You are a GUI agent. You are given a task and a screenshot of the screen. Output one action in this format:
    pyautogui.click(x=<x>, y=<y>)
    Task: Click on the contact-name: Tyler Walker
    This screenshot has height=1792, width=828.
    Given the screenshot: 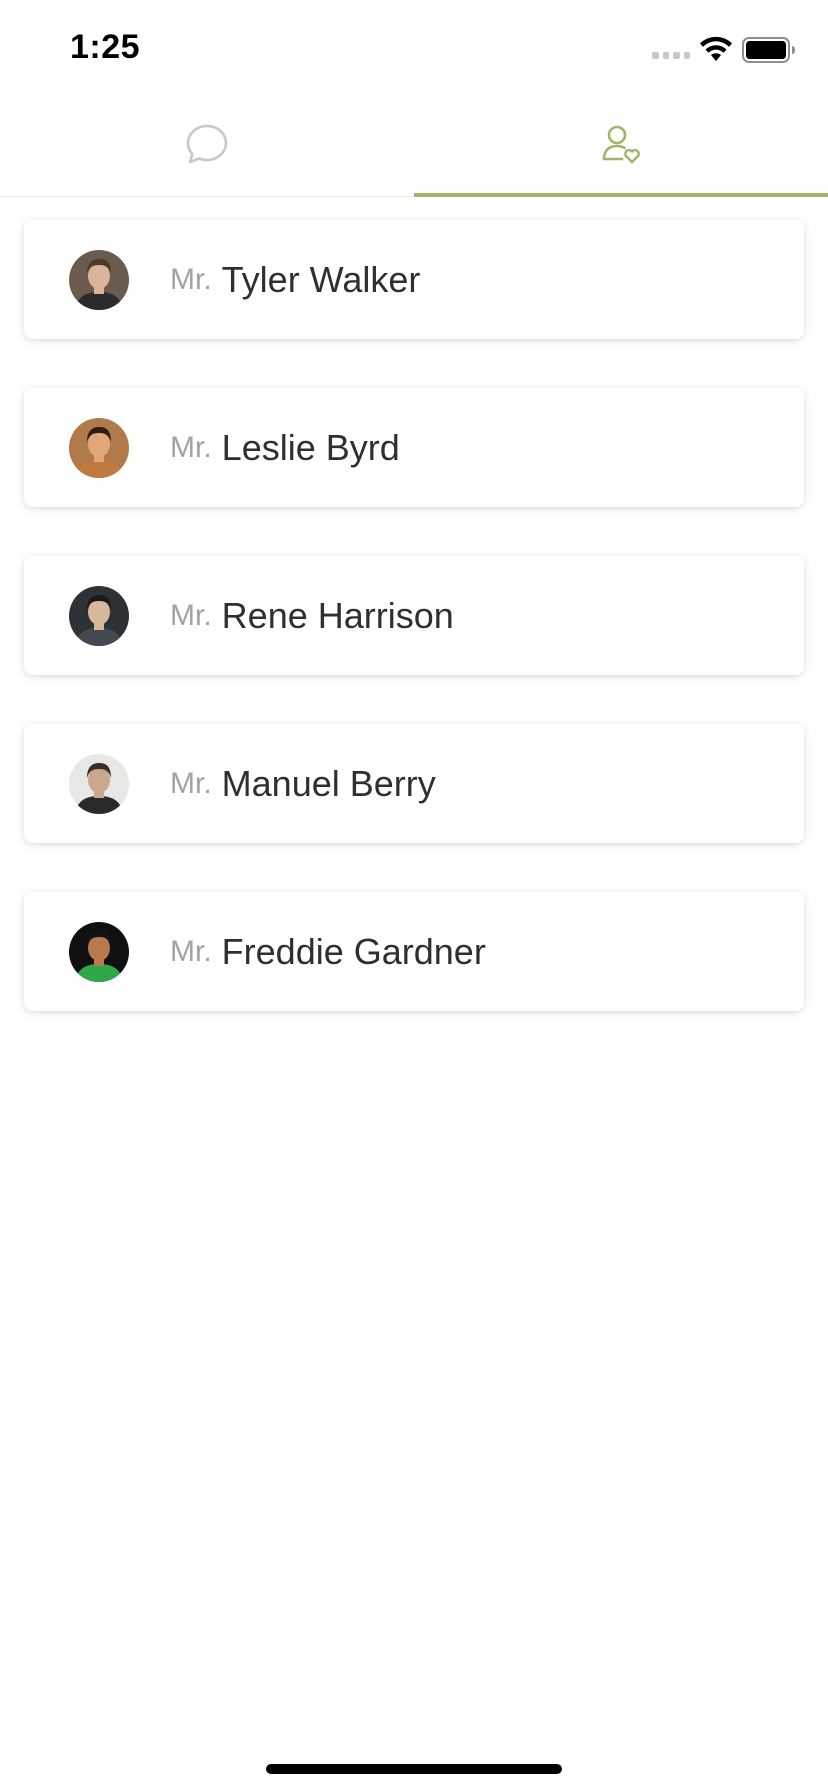 What is the action you would take?
    pyautogui.click(x=321, y=279)
    